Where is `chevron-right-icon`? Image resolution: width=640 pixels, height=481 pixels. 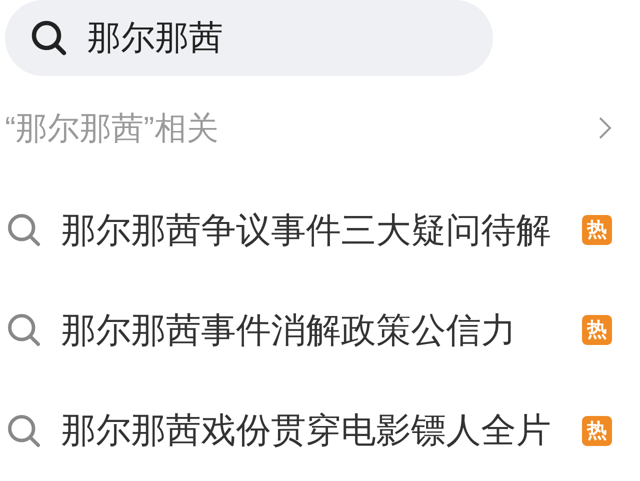
chevron-right-icon is located at coordinates (605, 128).